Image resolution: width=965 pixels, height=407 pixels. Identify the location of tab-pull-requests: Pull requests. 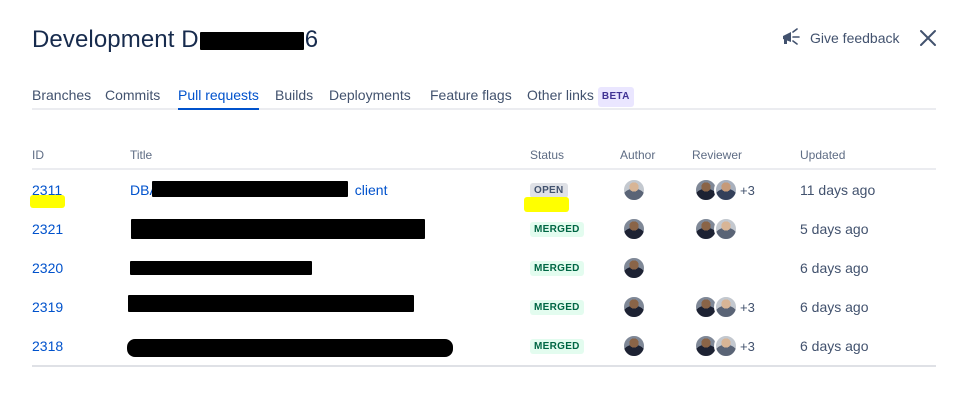
(218, 98).